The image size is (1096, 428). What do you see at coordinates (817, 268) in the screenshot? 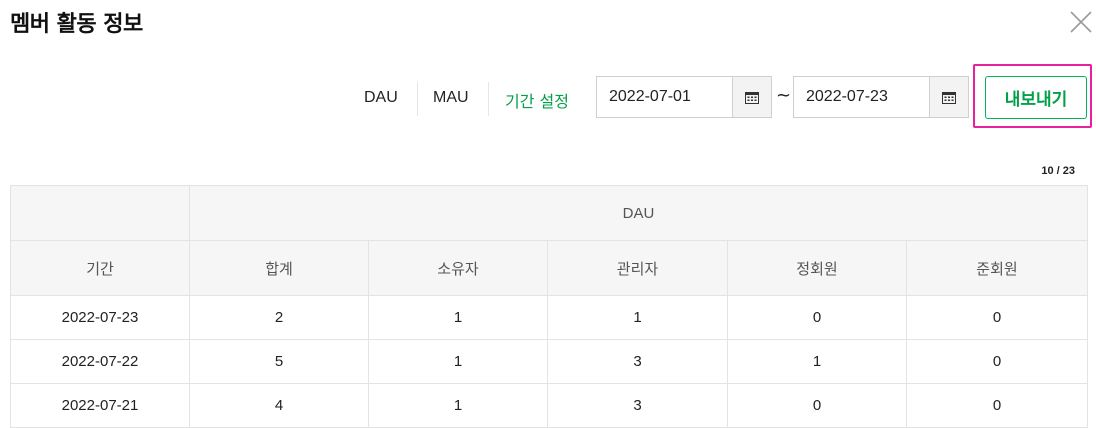
I see `column-header-regular: 정회원` at bounding box center [817, 268].